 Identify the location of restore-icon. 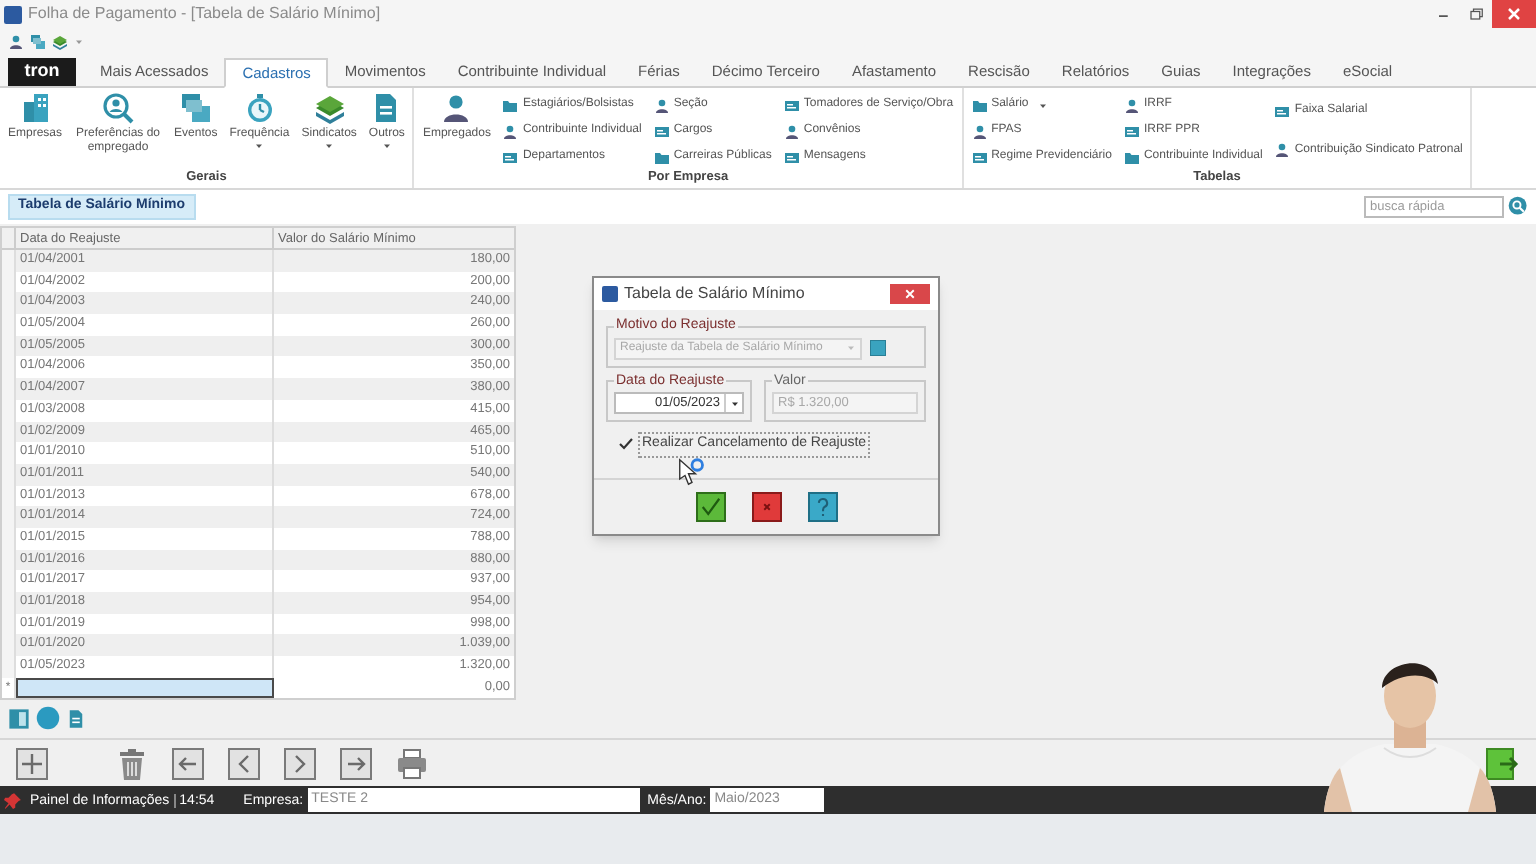
(1476, 14).